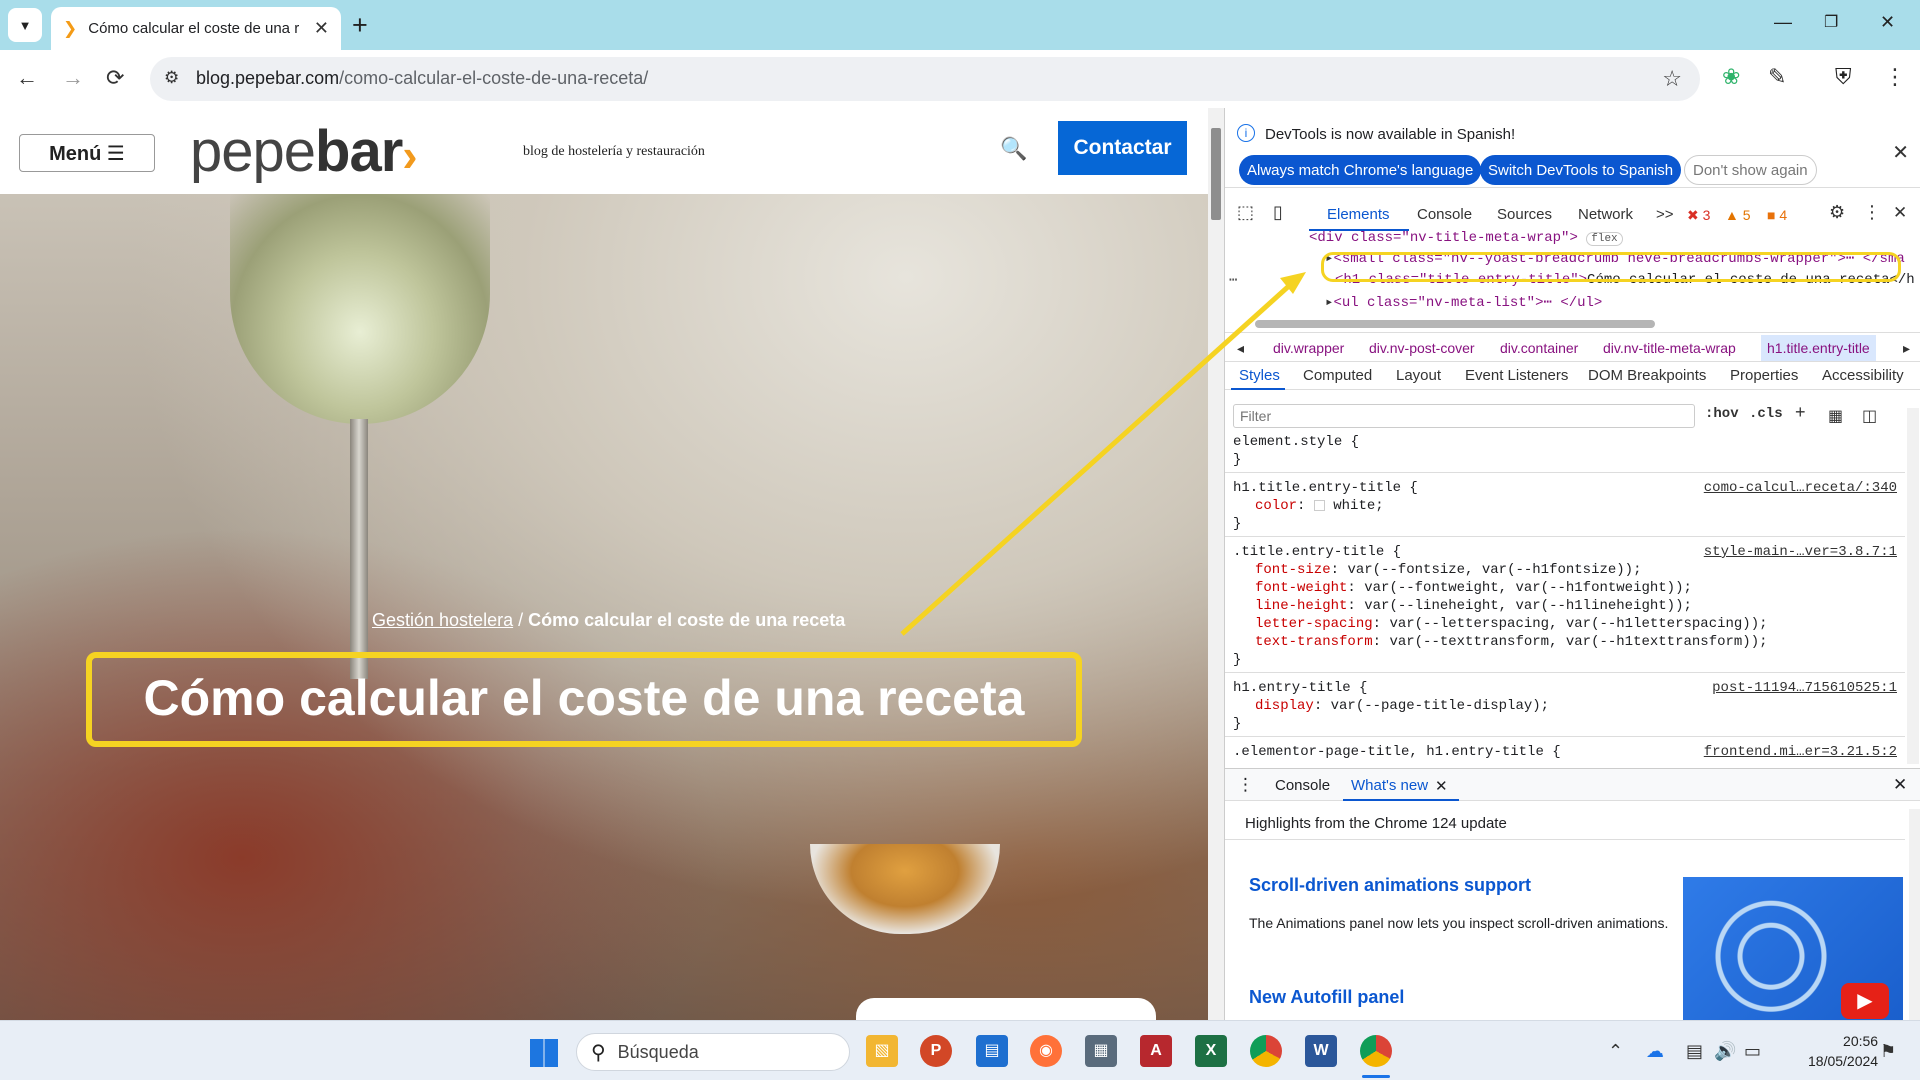 The width and height of the screenshot is (1920, 1080). I want to click on breadcrumb-link: Gestión hostelera, so click(442, 620).